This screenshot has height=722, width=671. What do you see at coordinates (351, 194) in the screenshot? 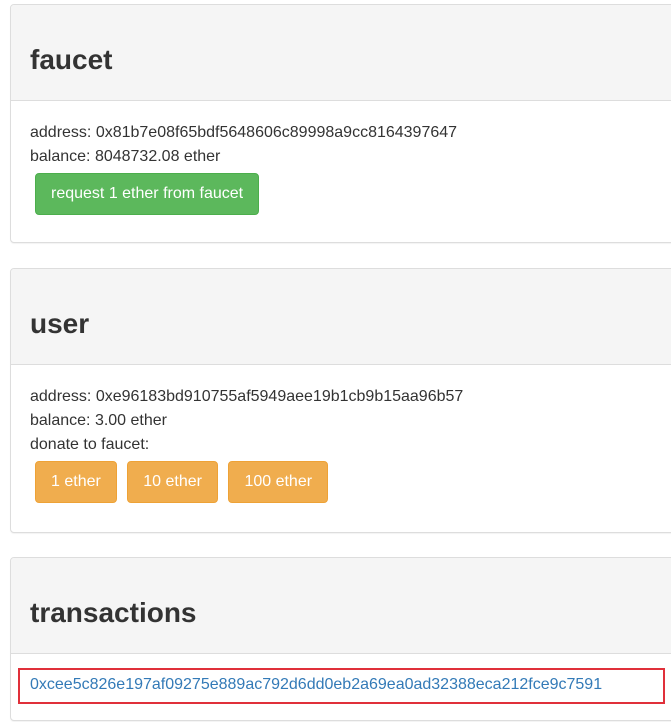
I see `faucet-actions: request 1 ether from faucet` at bounding box center [351, 194].